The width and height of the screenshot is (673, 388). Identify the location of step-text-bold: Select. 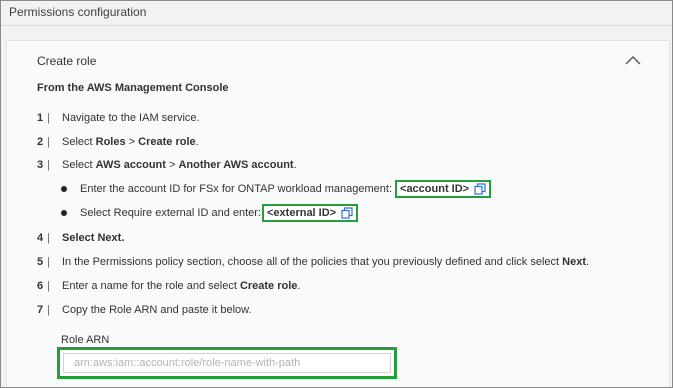
(80, 238).